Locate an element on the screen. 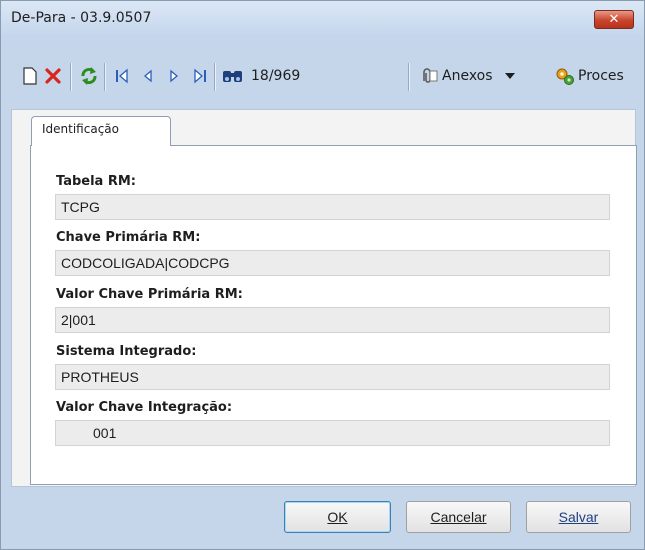 The width and height of the screenshot is (645, 550). save-button: Salvar is located at coordinates (578, 517).